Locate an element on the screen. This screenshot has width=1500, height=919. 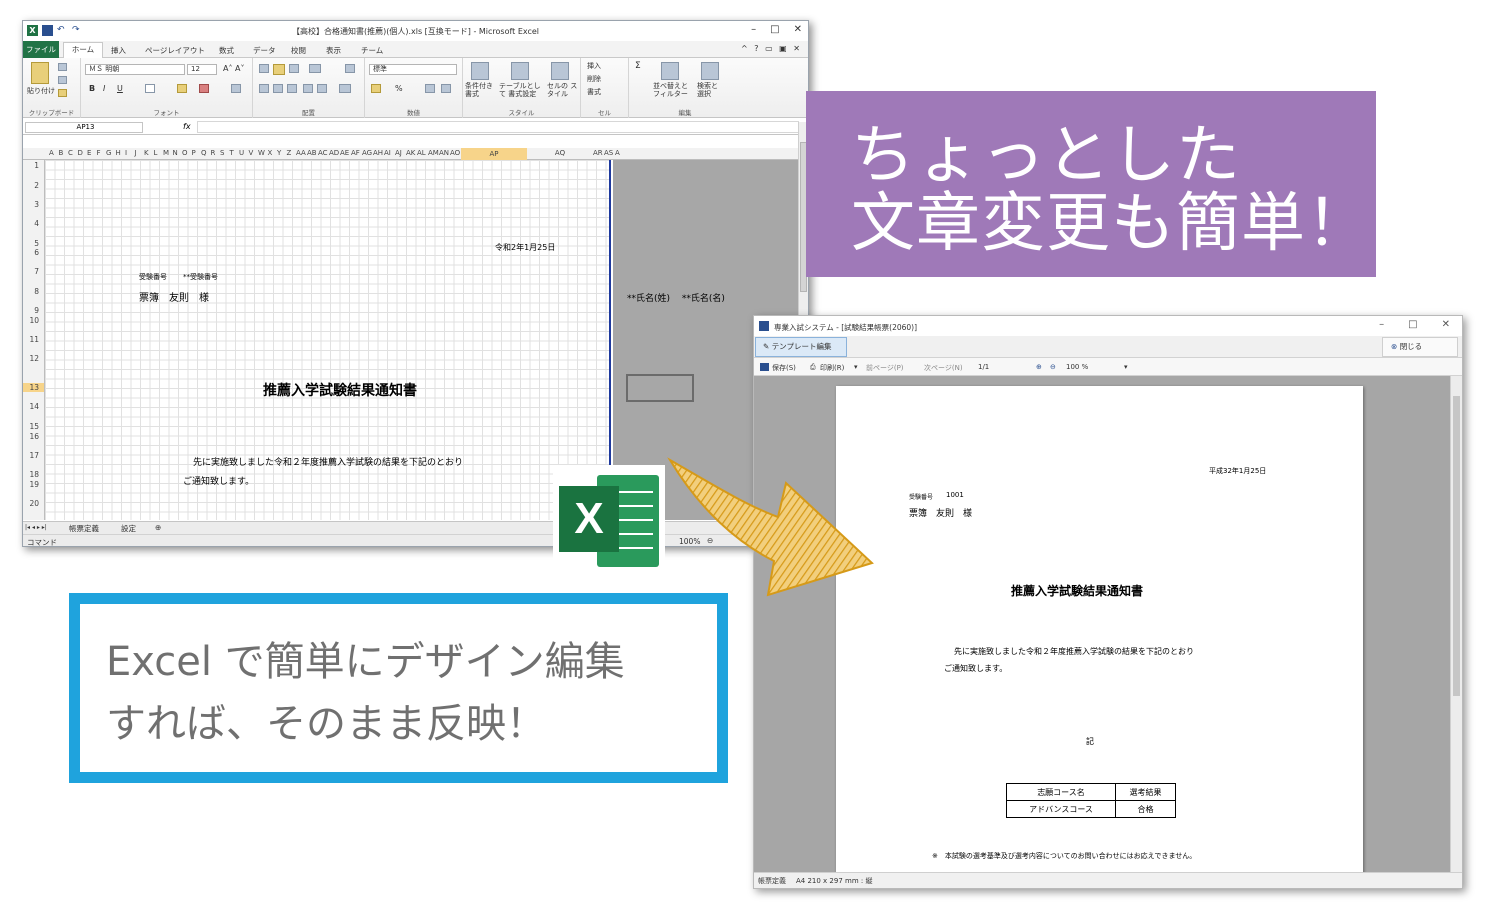
cell-style-icon is located at coordinates (560, 71).